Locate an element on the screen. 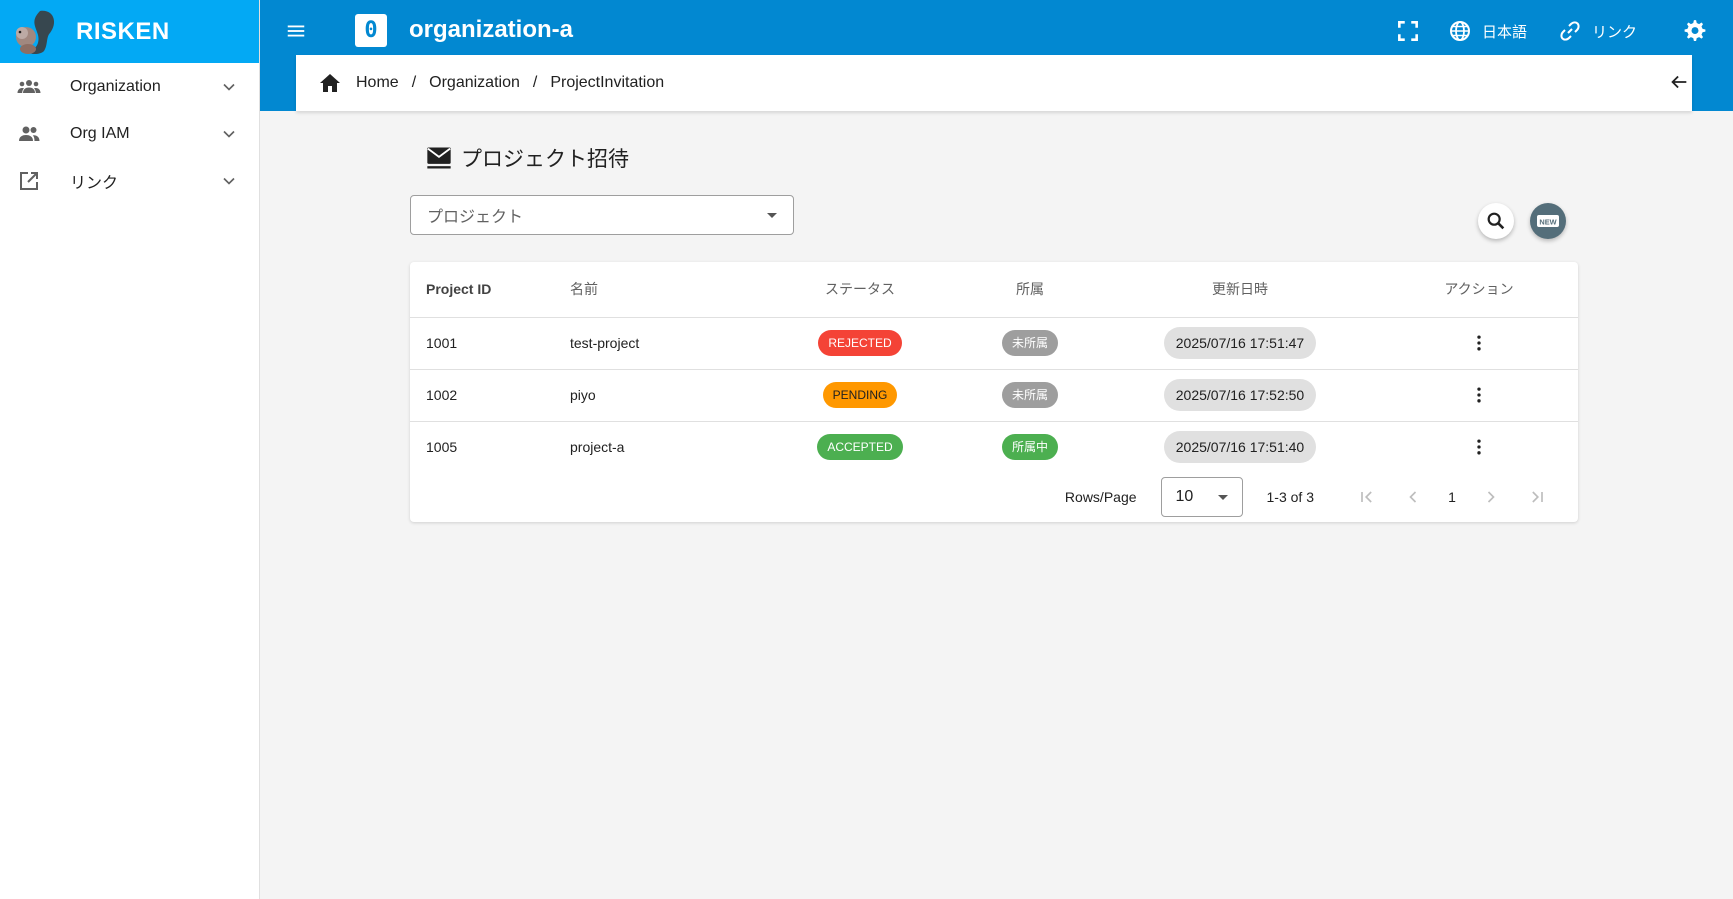 The image size is (1733, 899). header-updated-at: 更新日時 is located at coordinates (1240, 290).